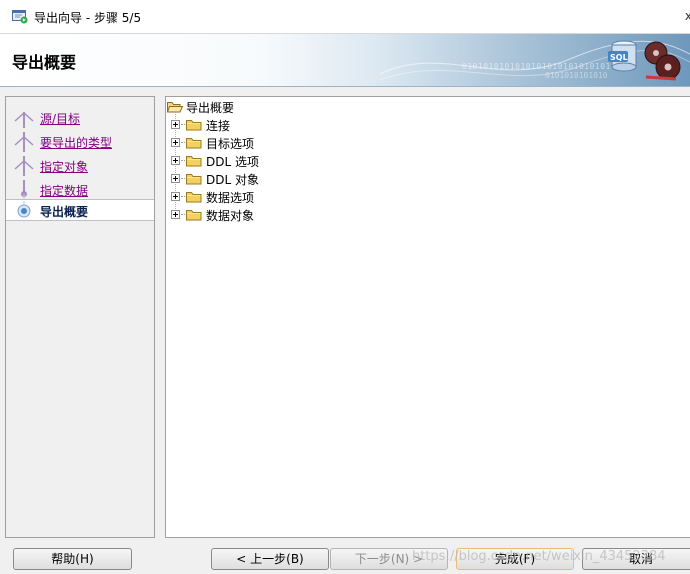 Image resolution: width=690 pixels, height=574 pixels. Describe the element at coordinates (64, 167) in the screenshot. I see `step-label: 指定对象` at that location.